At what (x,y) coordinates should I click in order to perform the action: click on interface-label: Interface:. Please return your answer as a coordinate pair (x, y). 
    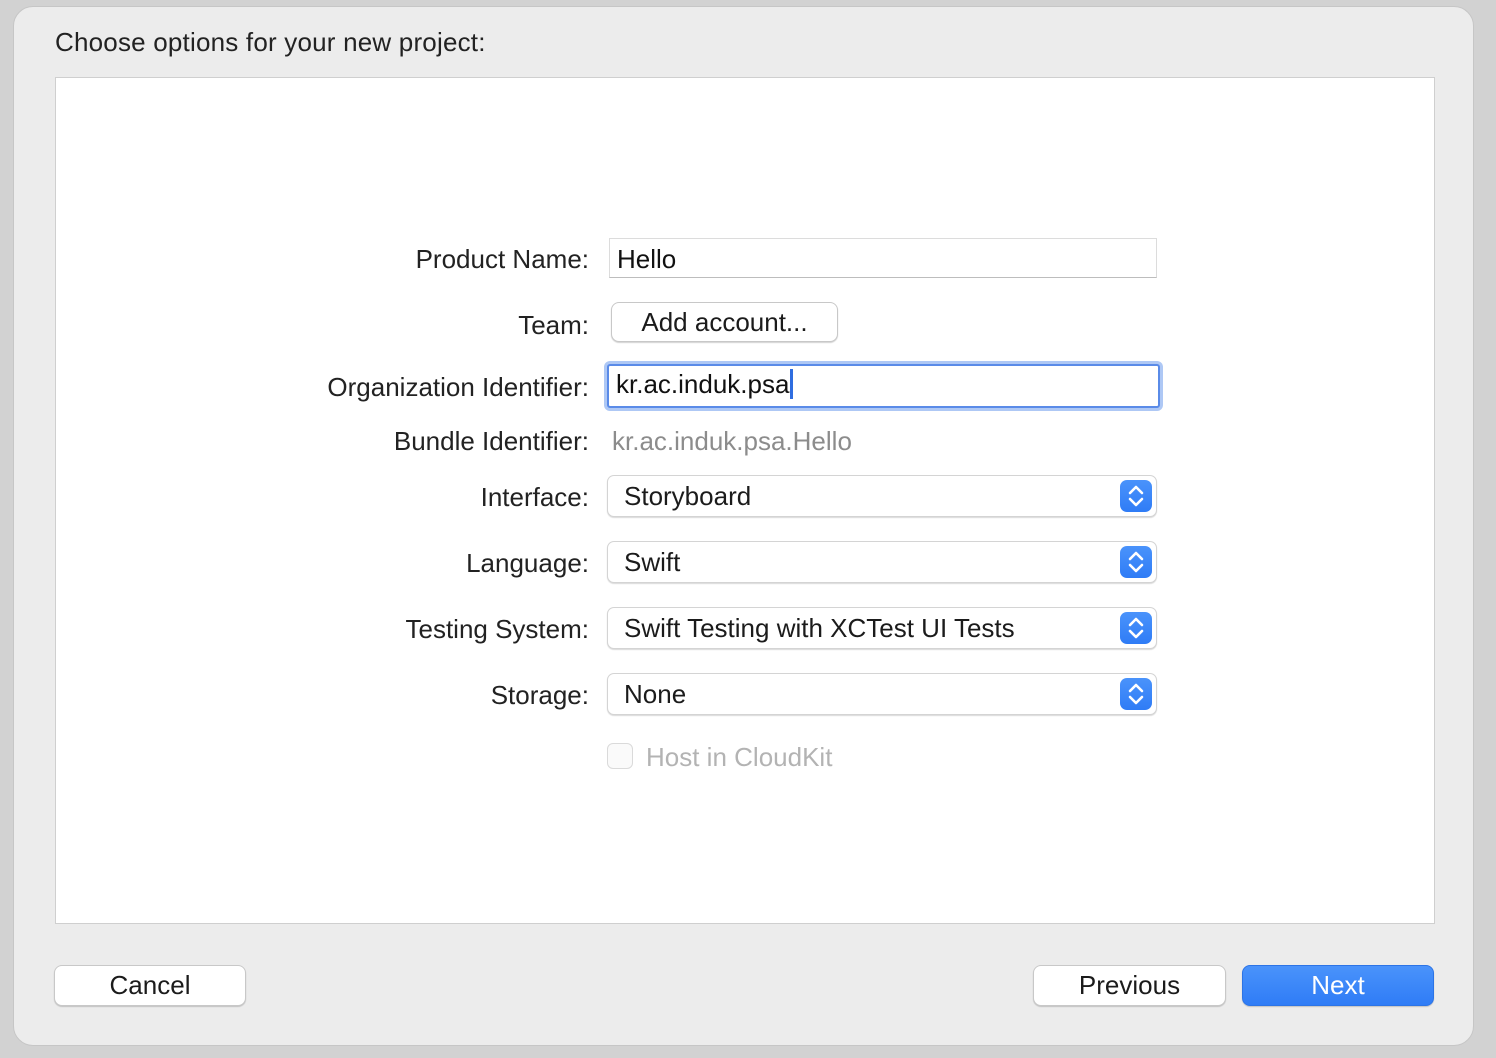
    Looking at the image, I should click on (534, 497).